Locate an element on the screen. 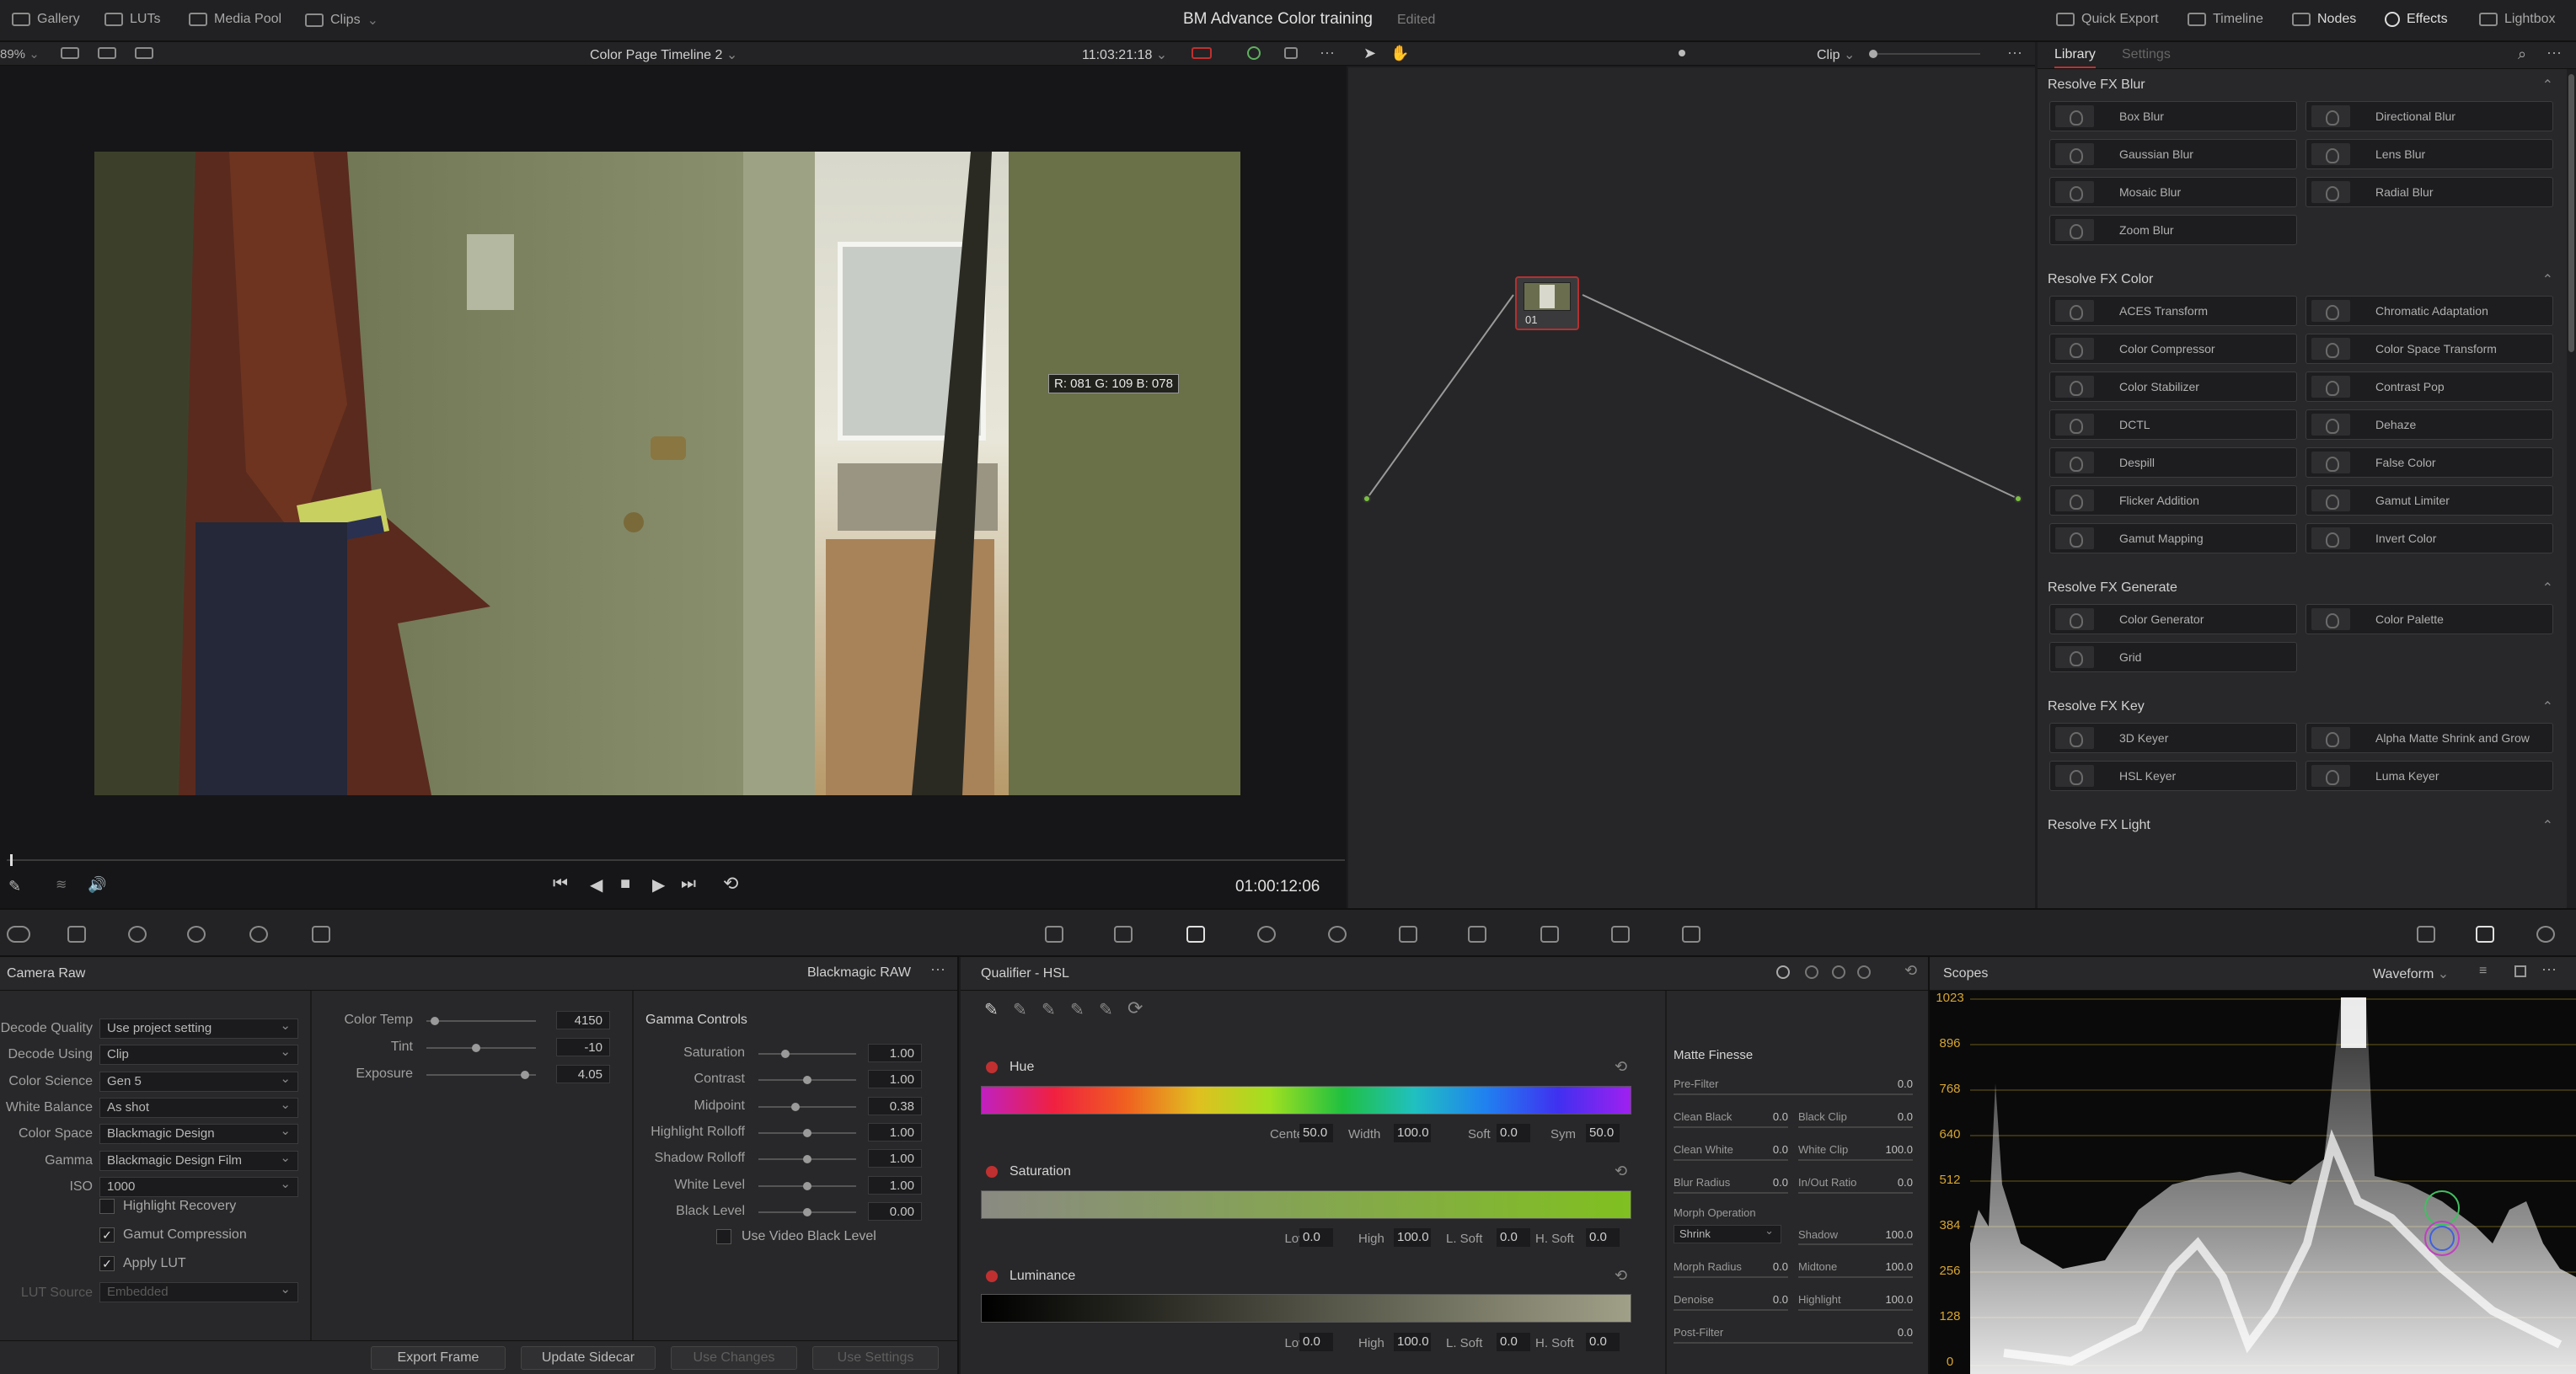 This screenshot has width=2576, height=1374. hand-icon: ✋ is located at coordinates (1399, 53).